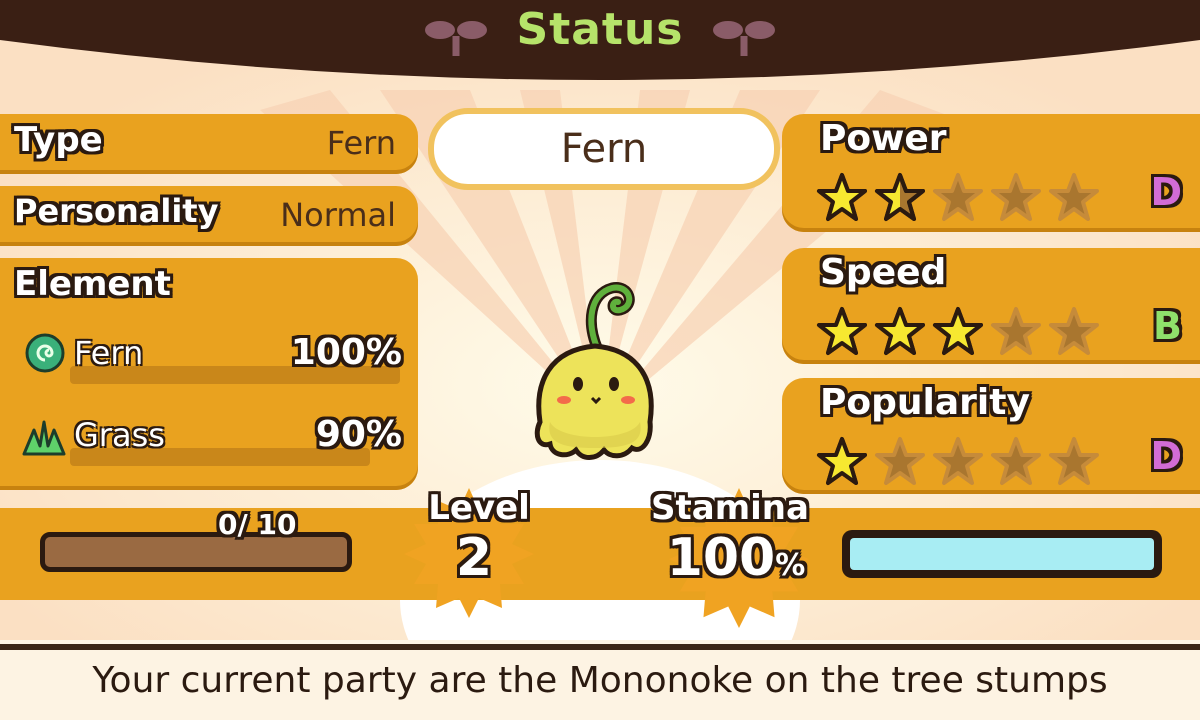  What do you see at coordinates (600, 647) in the screenshot?
I see `message-divider` at bounding box center [600, 647].